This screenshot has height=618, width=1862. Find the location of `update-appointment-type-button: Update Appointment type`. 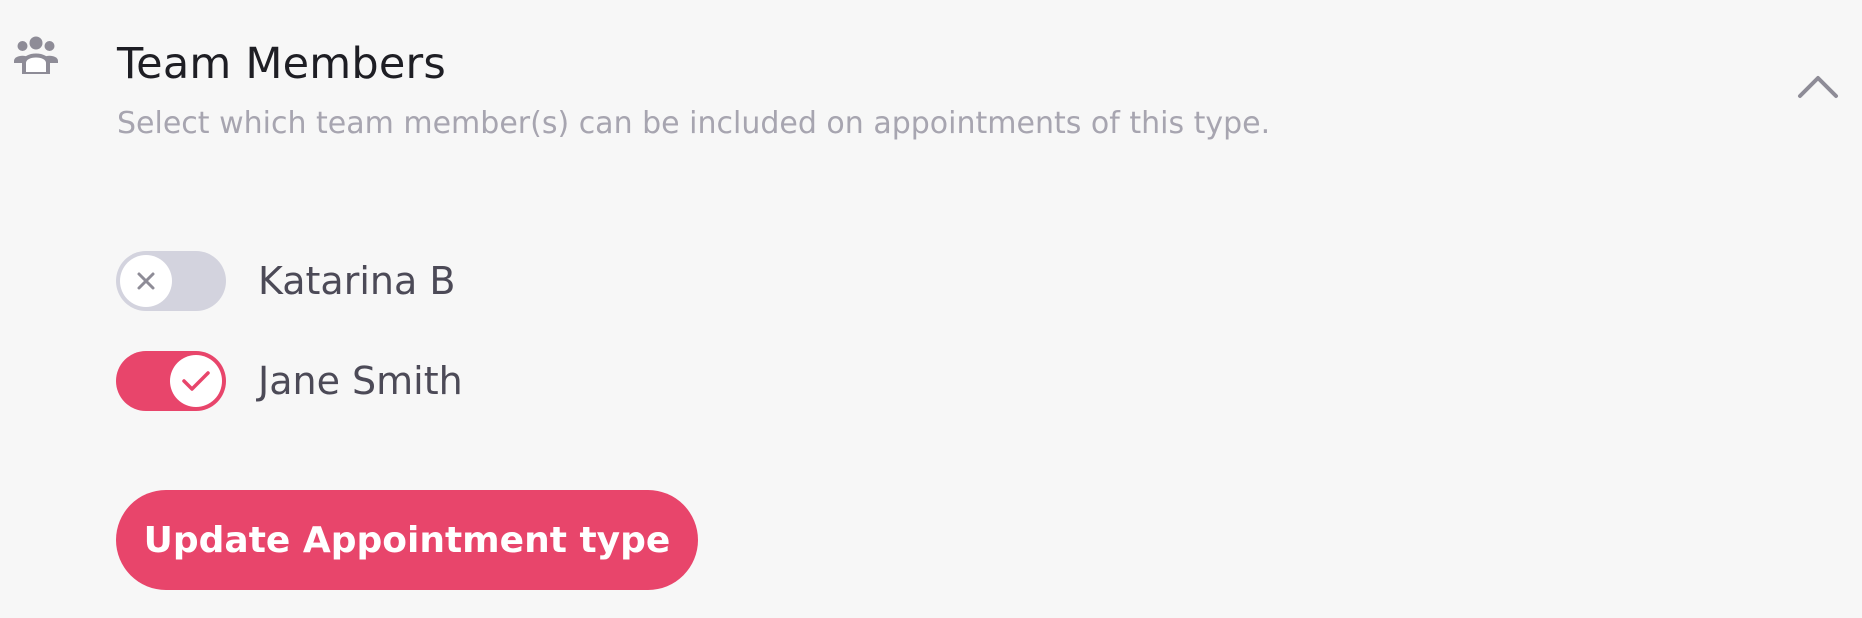

update-appointment-type-button: Update Appointment type is located at coordinates (407, 540).